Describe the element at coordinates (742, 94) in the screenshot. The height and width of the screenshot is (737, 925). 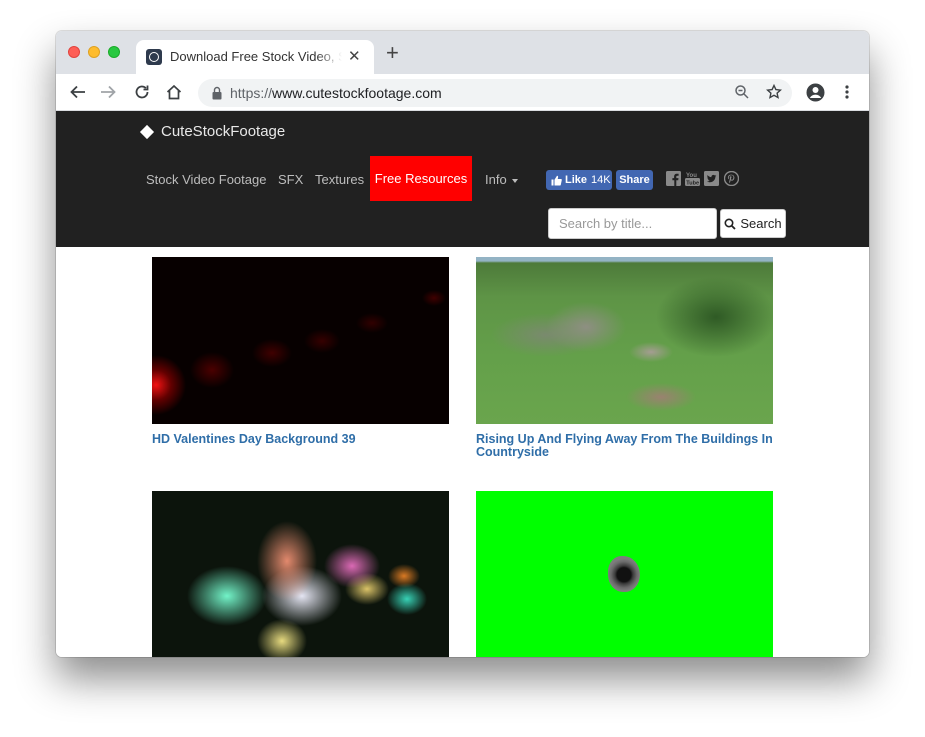
I see `zoom-icon` at that location.